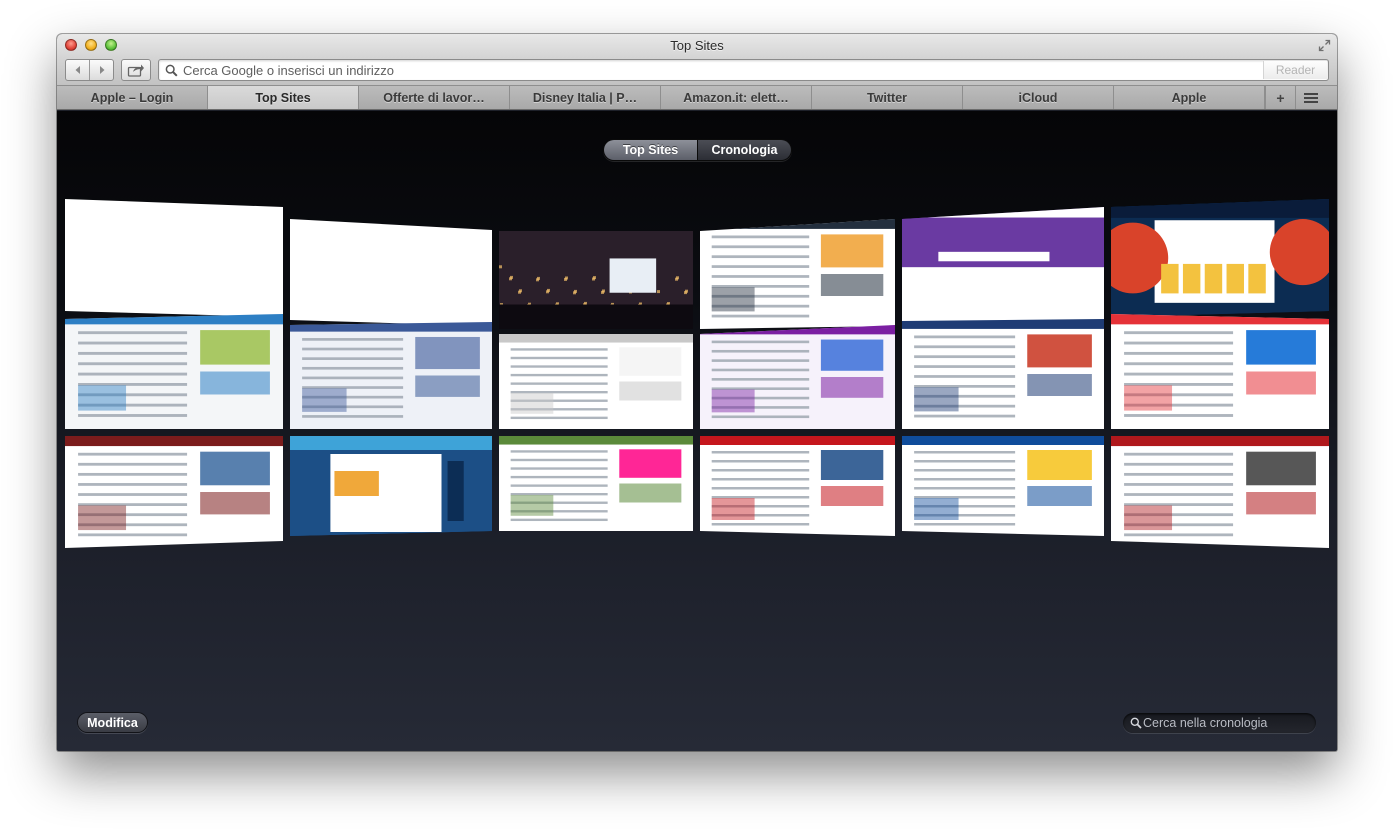 This screenshot has width=1394, height=831. I want to click on back-button, so click(77, 70).